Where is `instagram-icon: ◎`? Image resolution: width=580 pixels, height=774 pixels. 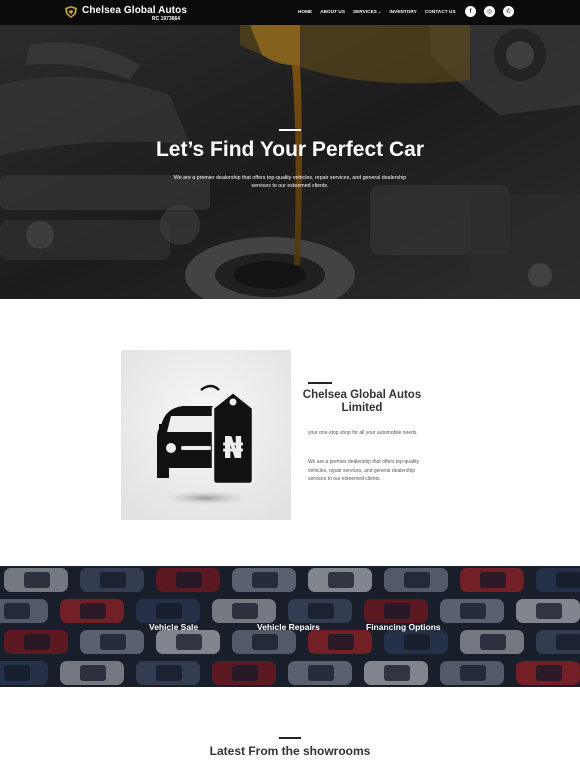 instagram-icon: ◎ is located at coordinates (489, 11).